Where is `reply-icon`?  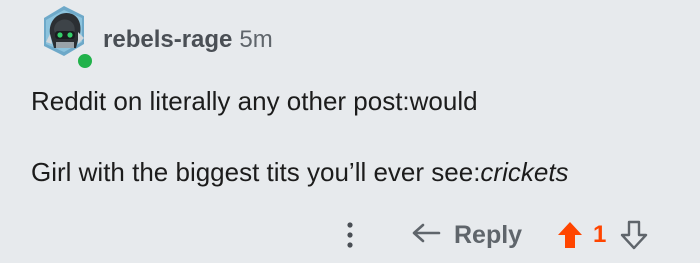 reply-icon is located at coordinates (427, 235).